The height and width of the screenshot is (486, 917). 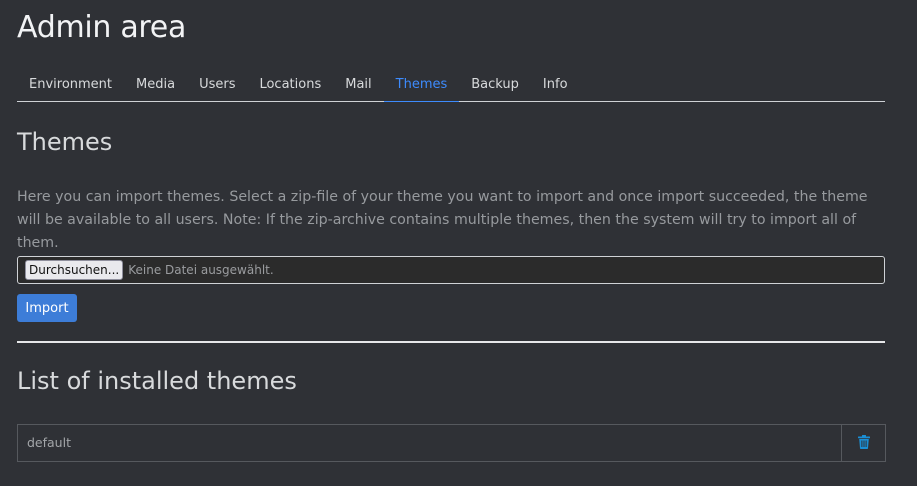 What do you see at coordinates (201, 270) in the screenshot?
I see `file-status-text: Keine Datei ausgewählt.` at bounding box center [201, 270].